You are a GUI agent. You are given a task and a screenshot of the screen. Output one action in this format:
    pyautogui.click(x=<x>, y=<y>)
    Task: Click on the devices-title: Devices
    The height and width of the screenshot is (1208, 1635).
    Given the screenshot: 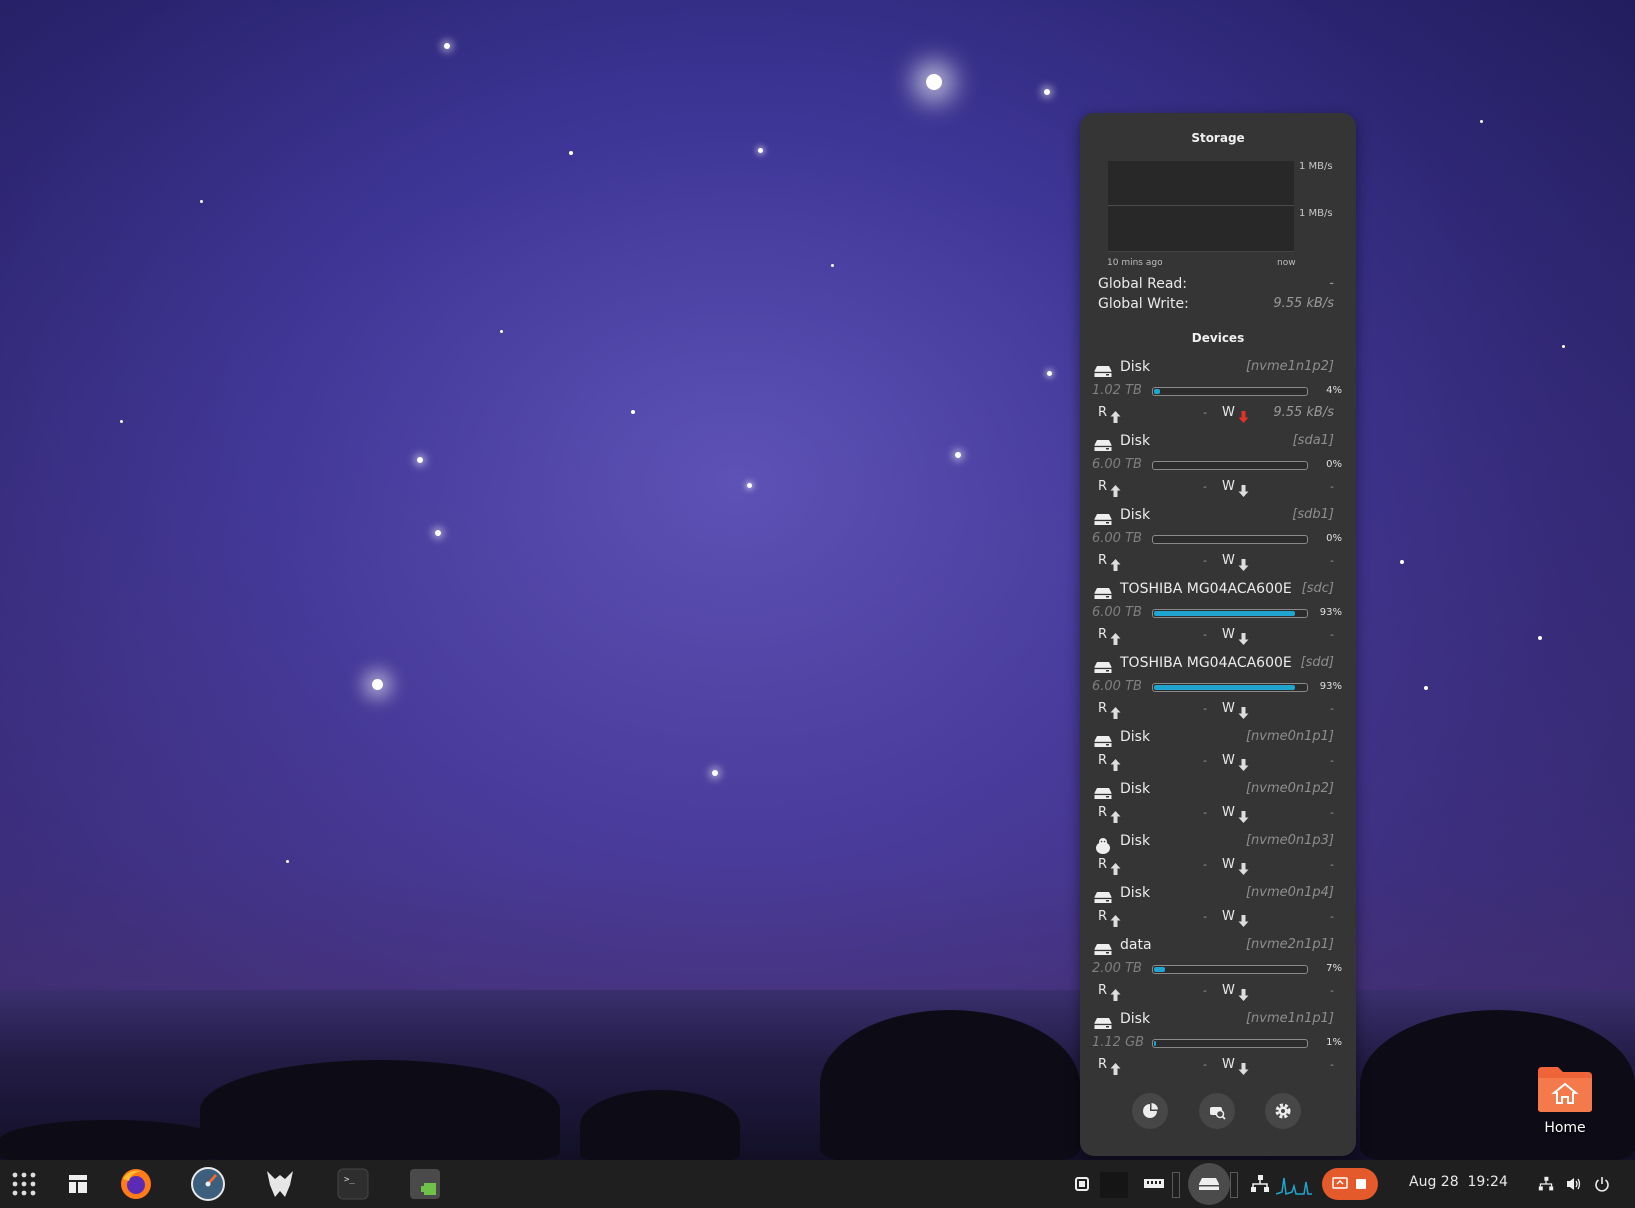 What is the action you would take?
    pyautogui.click(x=1218, y=338)
    